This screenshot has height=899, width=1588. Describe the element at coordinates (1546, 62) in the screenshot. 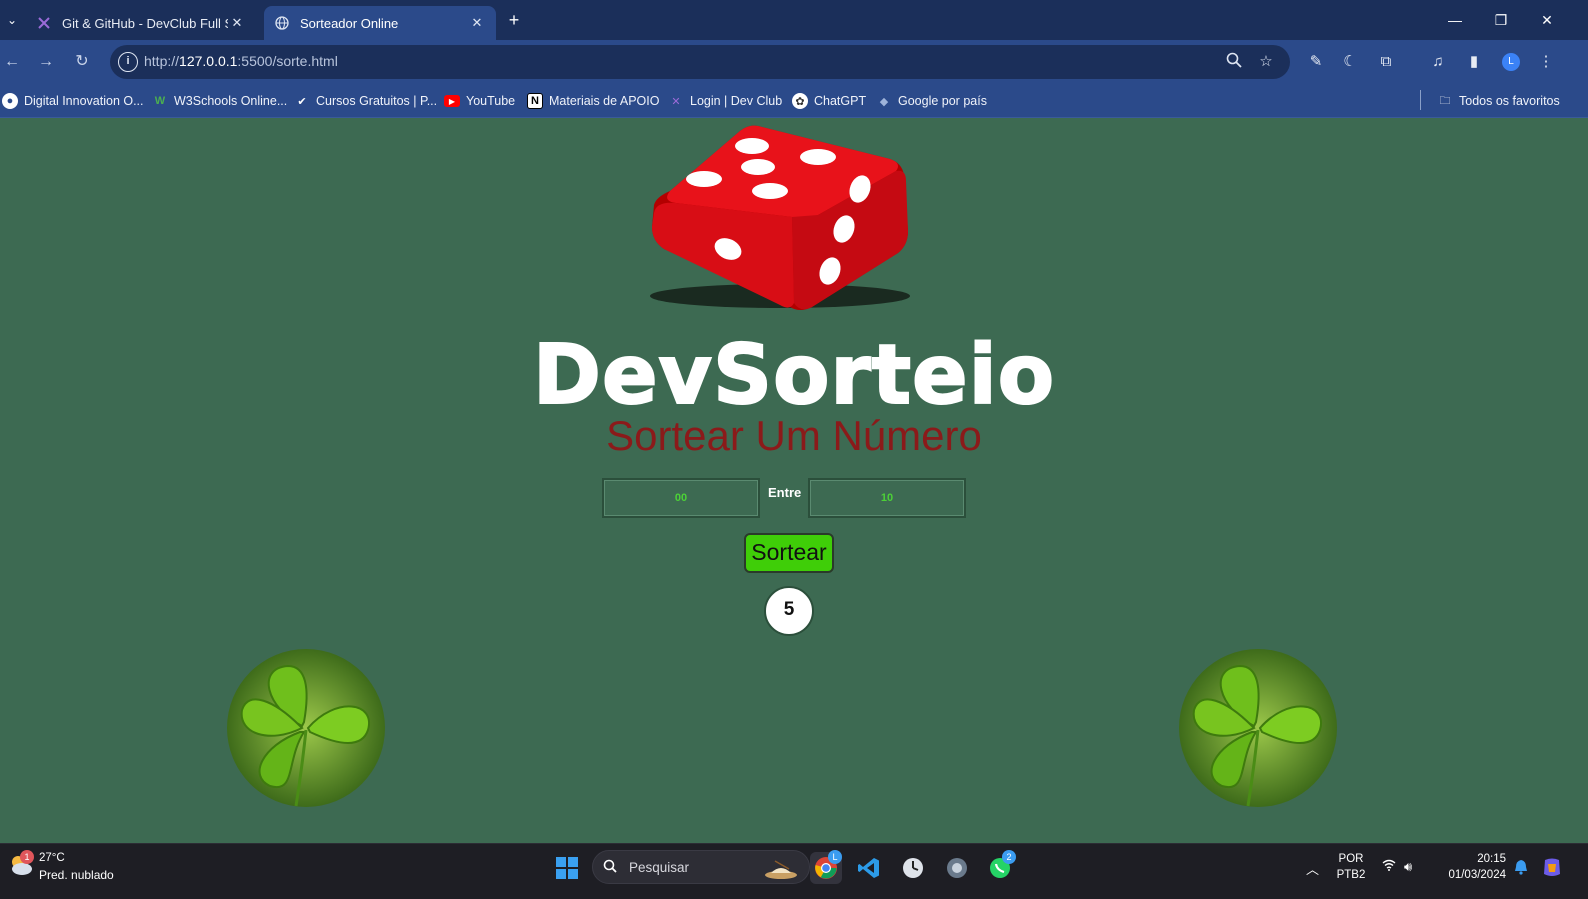

I see `menu-icon: ⋮` at that location.